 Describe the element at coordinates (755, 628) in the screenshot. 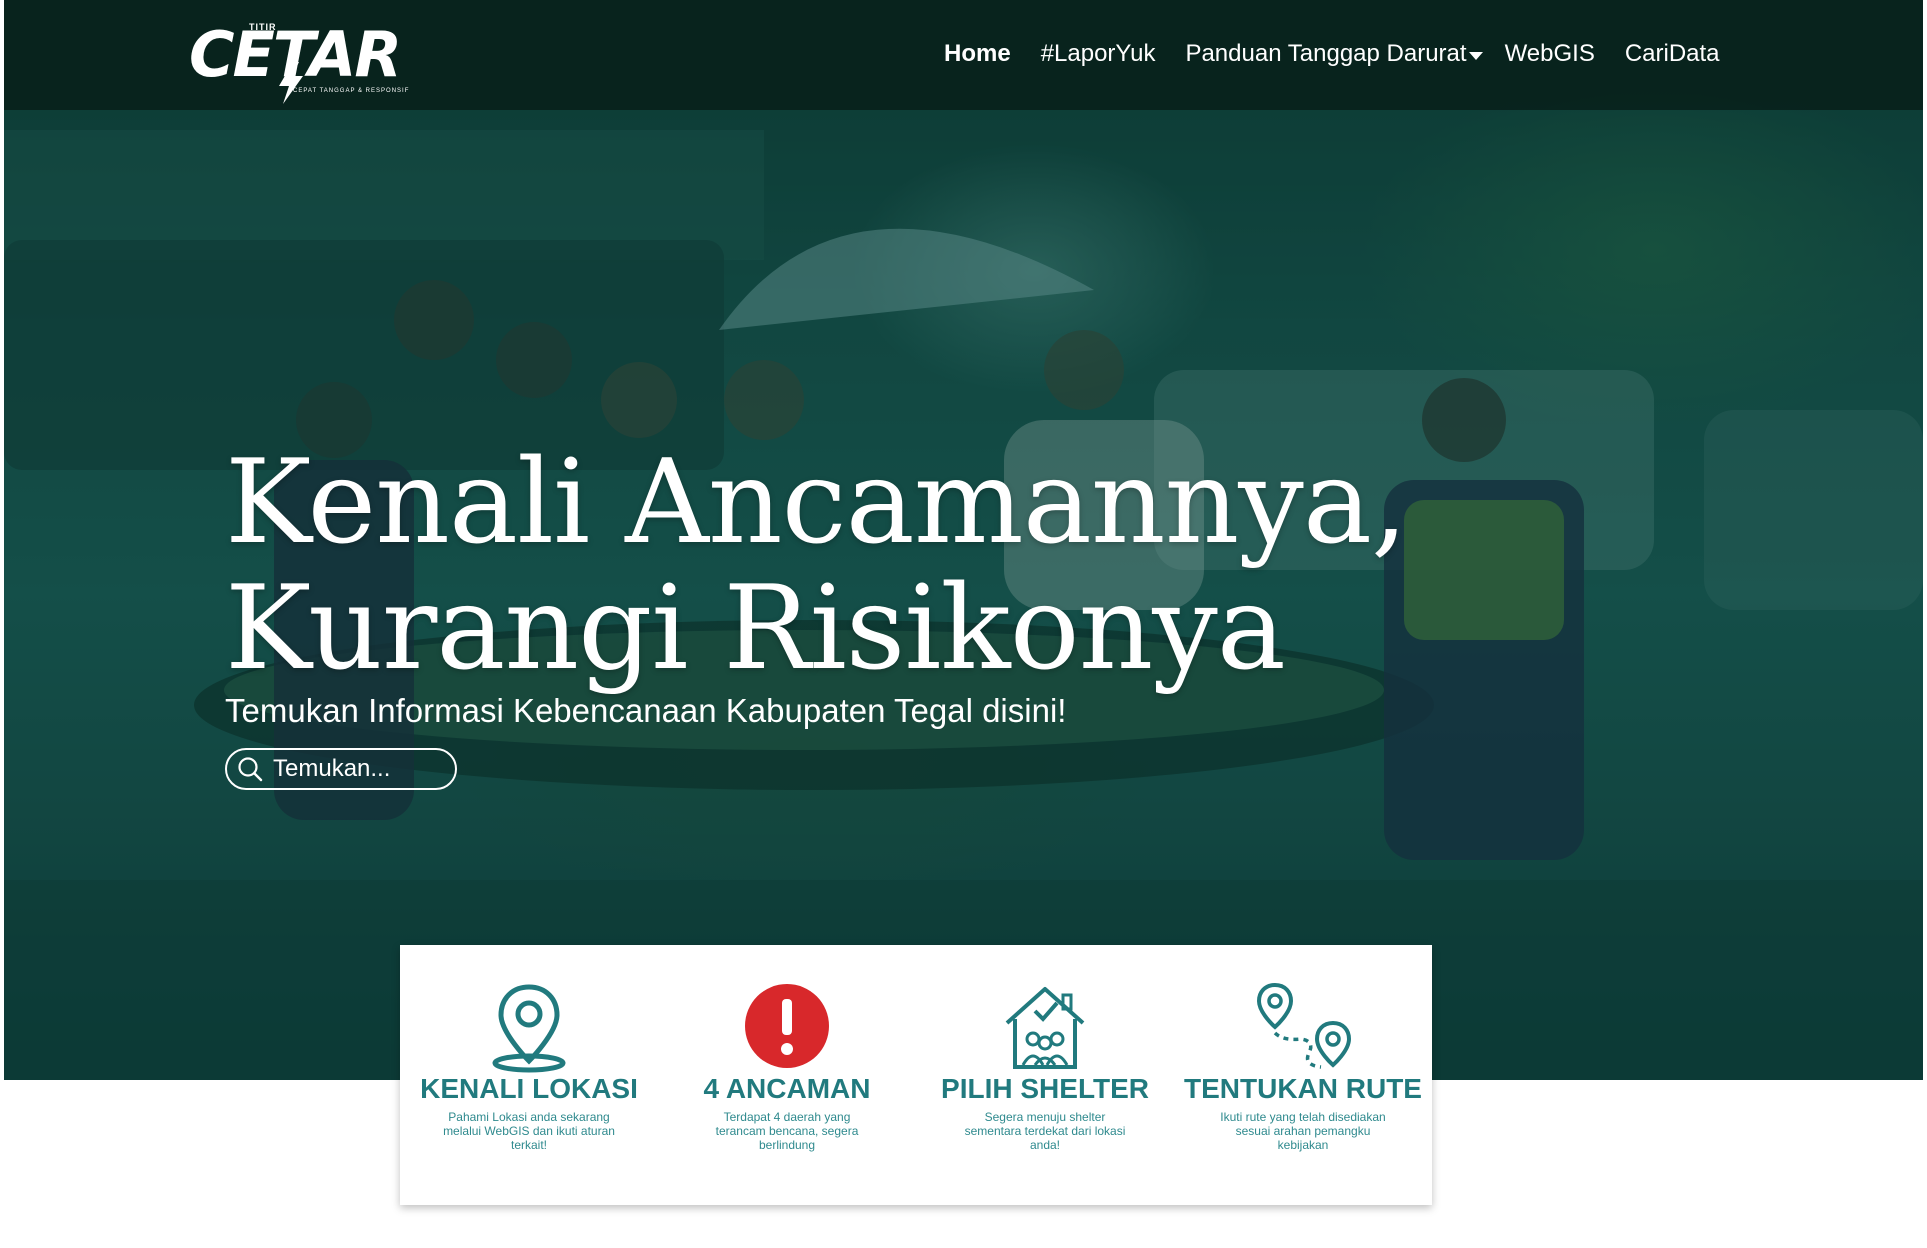

I see `hero-headline-line-2: Kurangi Risikonya` at that location.